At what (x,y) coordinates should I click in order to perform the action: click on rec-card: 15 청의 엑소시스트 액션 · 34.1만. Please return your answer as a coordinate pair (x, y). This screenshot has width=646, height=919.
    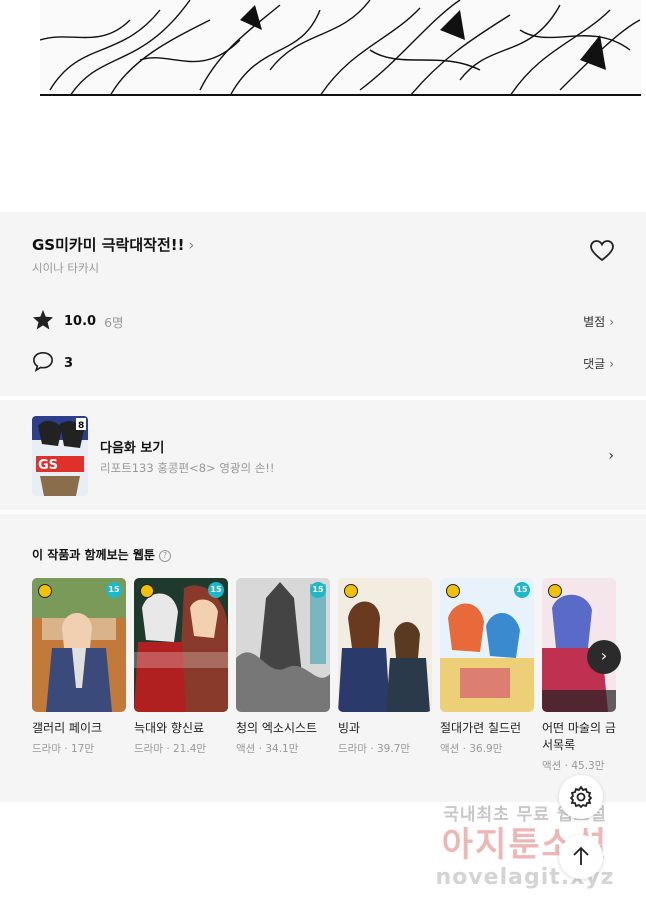
    Looking at the image, I should click on (283, 667).